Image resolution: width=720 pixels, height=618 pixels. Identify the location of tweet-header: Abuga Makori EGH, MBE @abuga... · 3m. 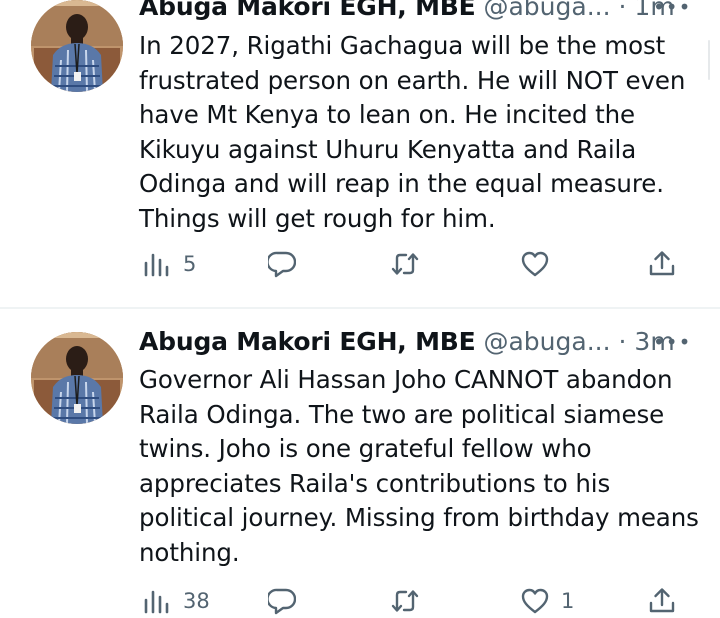
(407, 342).